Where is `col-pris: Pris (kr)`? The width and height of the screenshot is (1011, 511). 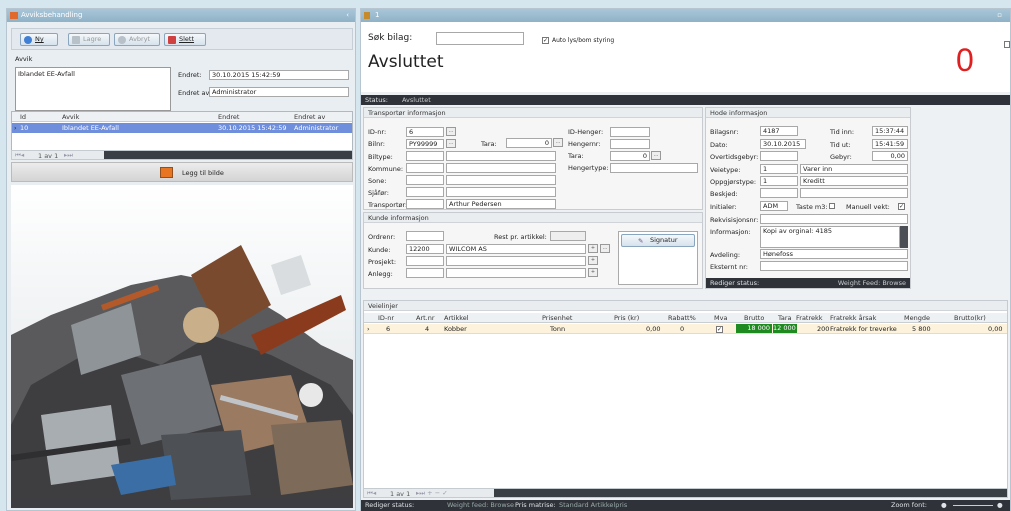 col-pris: Pris (kr) is located at coordinates (626, 318).